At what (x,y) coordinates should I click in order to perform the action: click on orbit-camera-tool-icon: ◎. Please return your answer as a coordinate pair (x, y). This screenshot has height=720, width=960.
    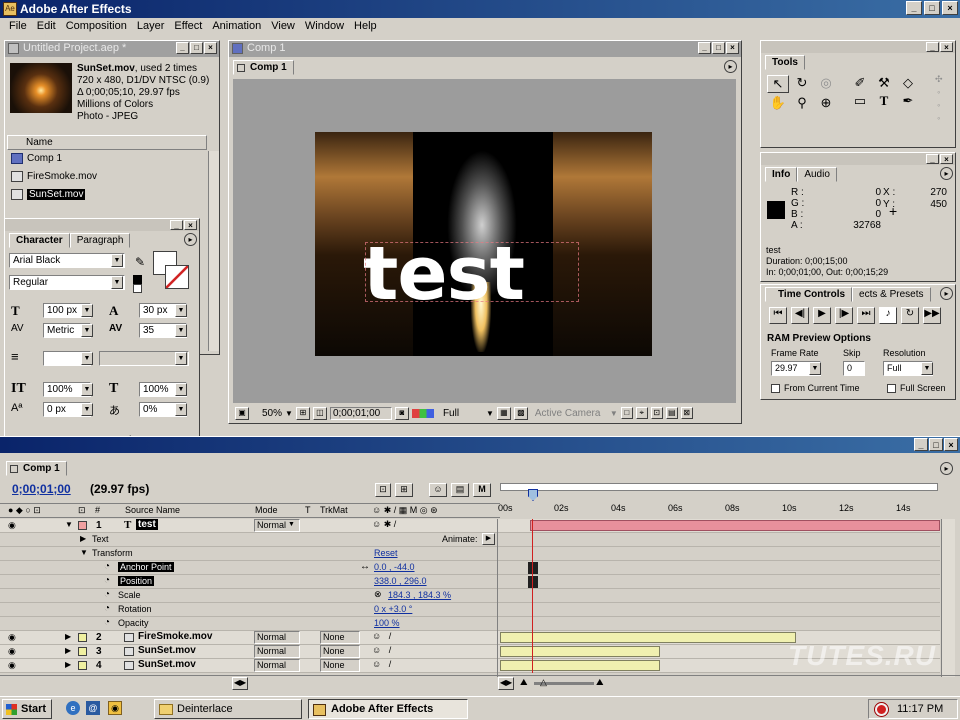
    Looking at the image, I should click on (826, 84).